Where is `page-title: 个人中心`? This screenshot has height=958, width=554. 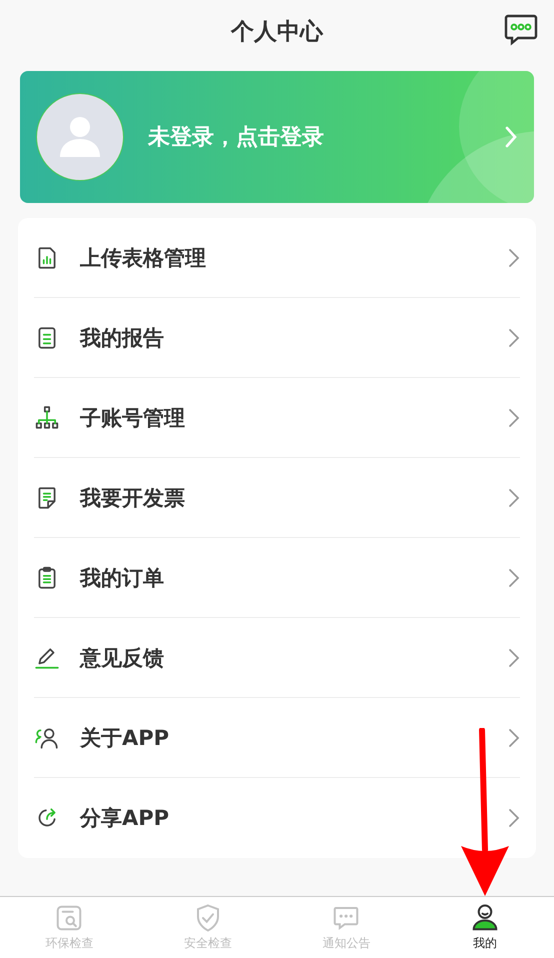
page-title: 个人中心 is located at coordinates (277, 32).